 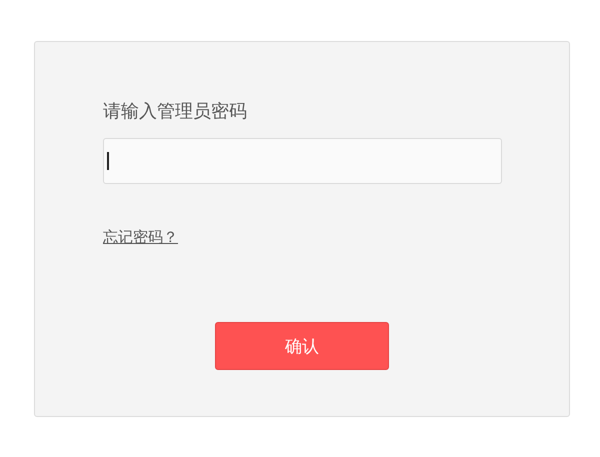 I want to click on forgot-password-link: 忘记密码？, so click(x=140, y=237).